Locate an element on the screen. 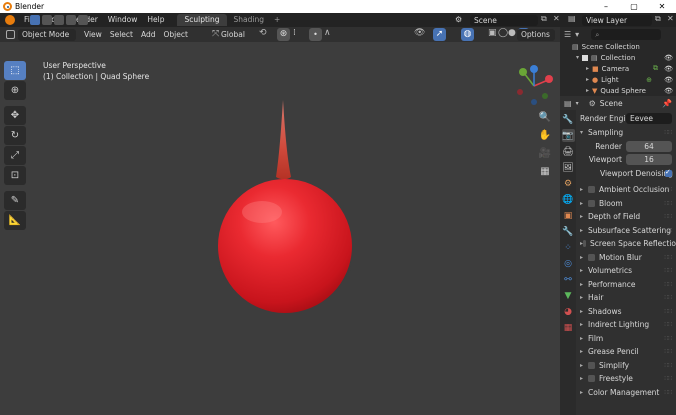 Image resolution: width=676 pixels, height=415 pixels. rotate-tool-icon: ↻ is located at coordinates (15, 135).